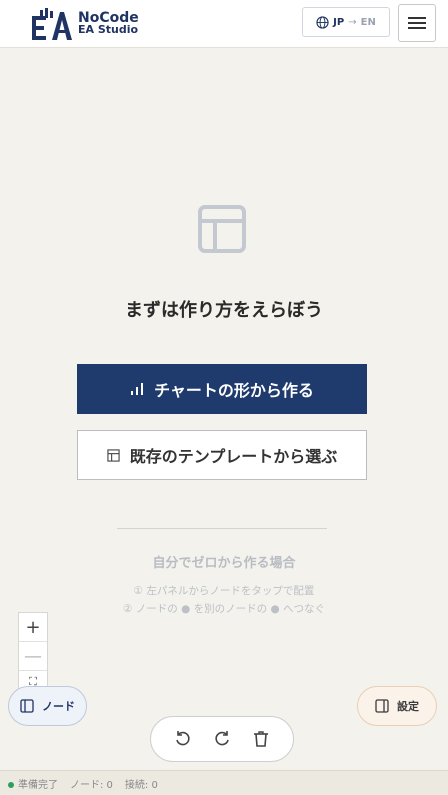 The width and height of the screenshot is (448, 795). I want to click on undo-button, so click(183, 739).